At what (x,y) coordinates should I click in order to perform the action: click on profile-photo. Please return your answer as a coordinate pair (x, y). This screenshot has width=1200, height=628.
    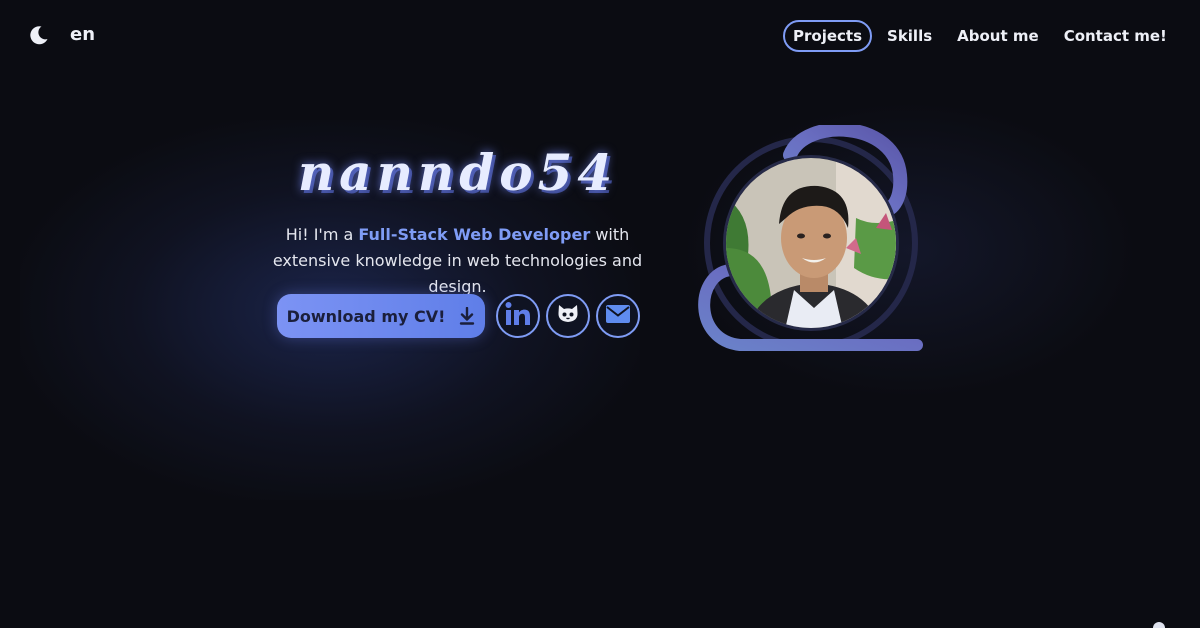
    Looking at the image, I should click on (811, 243).